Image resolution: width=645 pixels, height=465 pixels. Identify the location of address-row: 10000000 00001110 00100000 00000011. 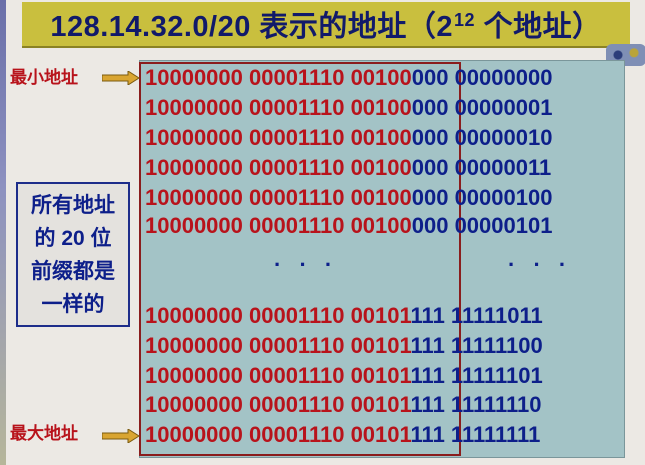
(348, 168).